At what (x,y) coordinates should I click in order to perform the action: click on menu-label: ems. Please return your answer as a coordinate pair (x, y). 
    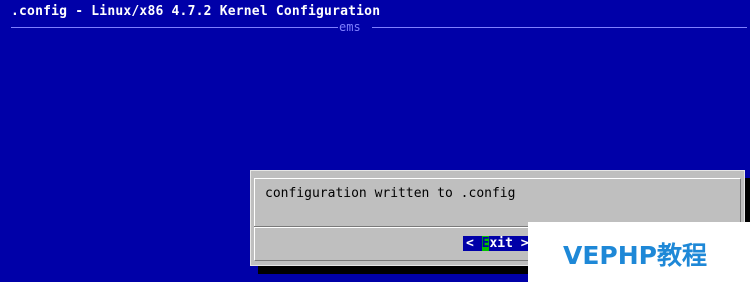
    Looking at the image, I should click on (350, 27).